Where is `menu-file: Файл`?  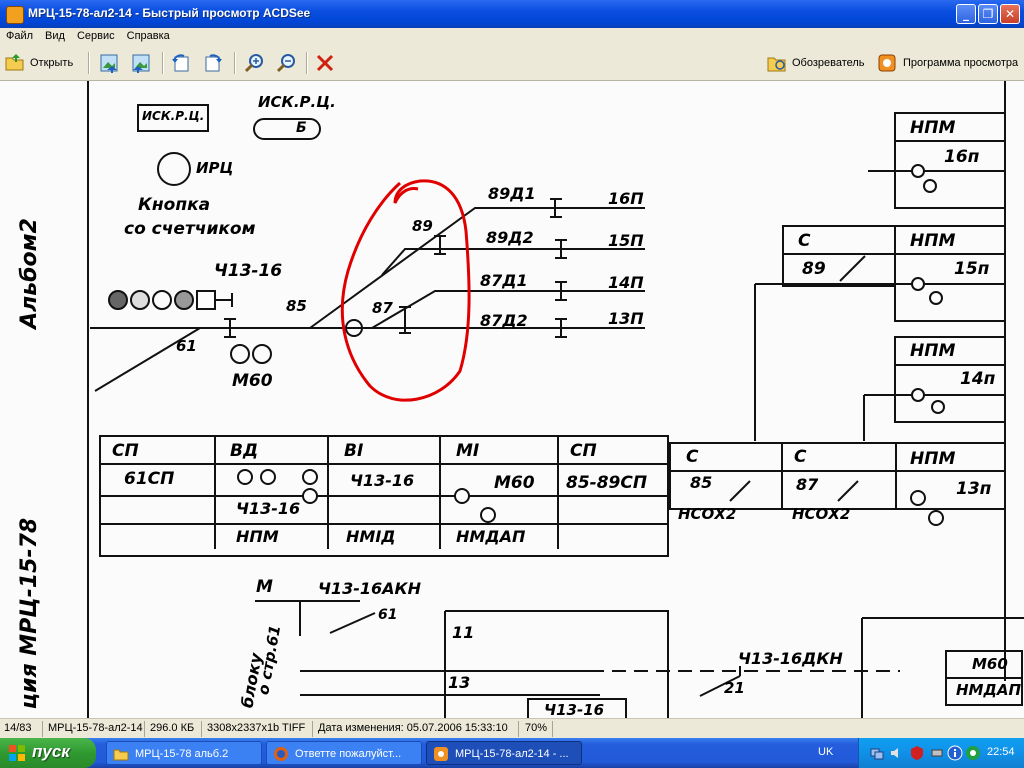 menu-file: Файл is located at coordinates (19, 35).